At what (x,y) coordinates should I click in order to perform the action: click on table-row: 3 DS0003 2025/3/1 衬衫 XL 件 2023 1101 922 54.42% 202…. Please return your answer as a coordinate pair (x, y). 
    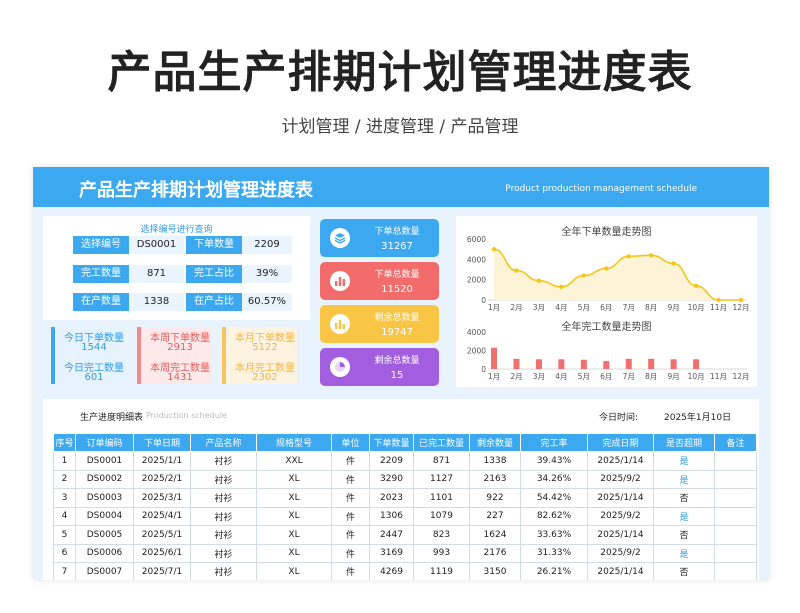
    Looking at the image, I should click on (405, 498).